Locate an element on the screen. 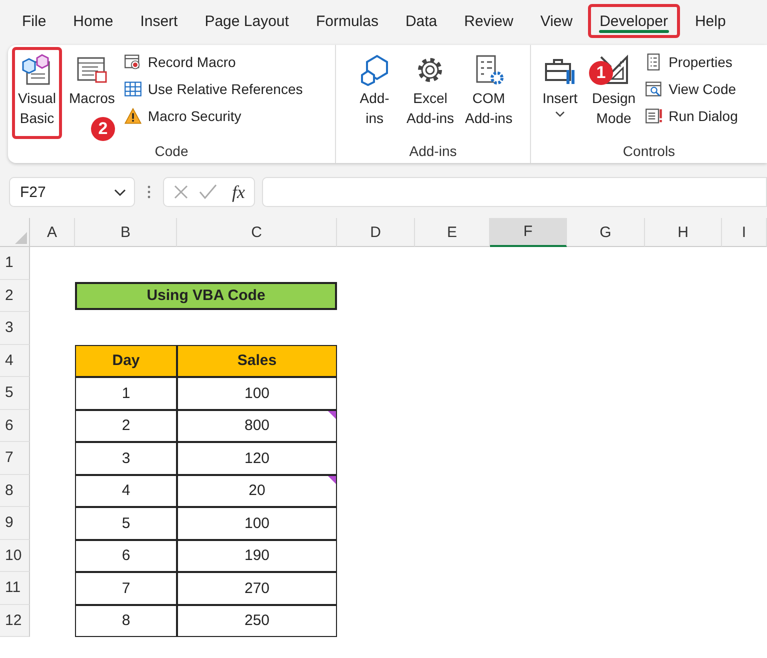 The width and height of the screenshot is (767, 658). ribbon-button: Insert is located at coordinates (560, 93).